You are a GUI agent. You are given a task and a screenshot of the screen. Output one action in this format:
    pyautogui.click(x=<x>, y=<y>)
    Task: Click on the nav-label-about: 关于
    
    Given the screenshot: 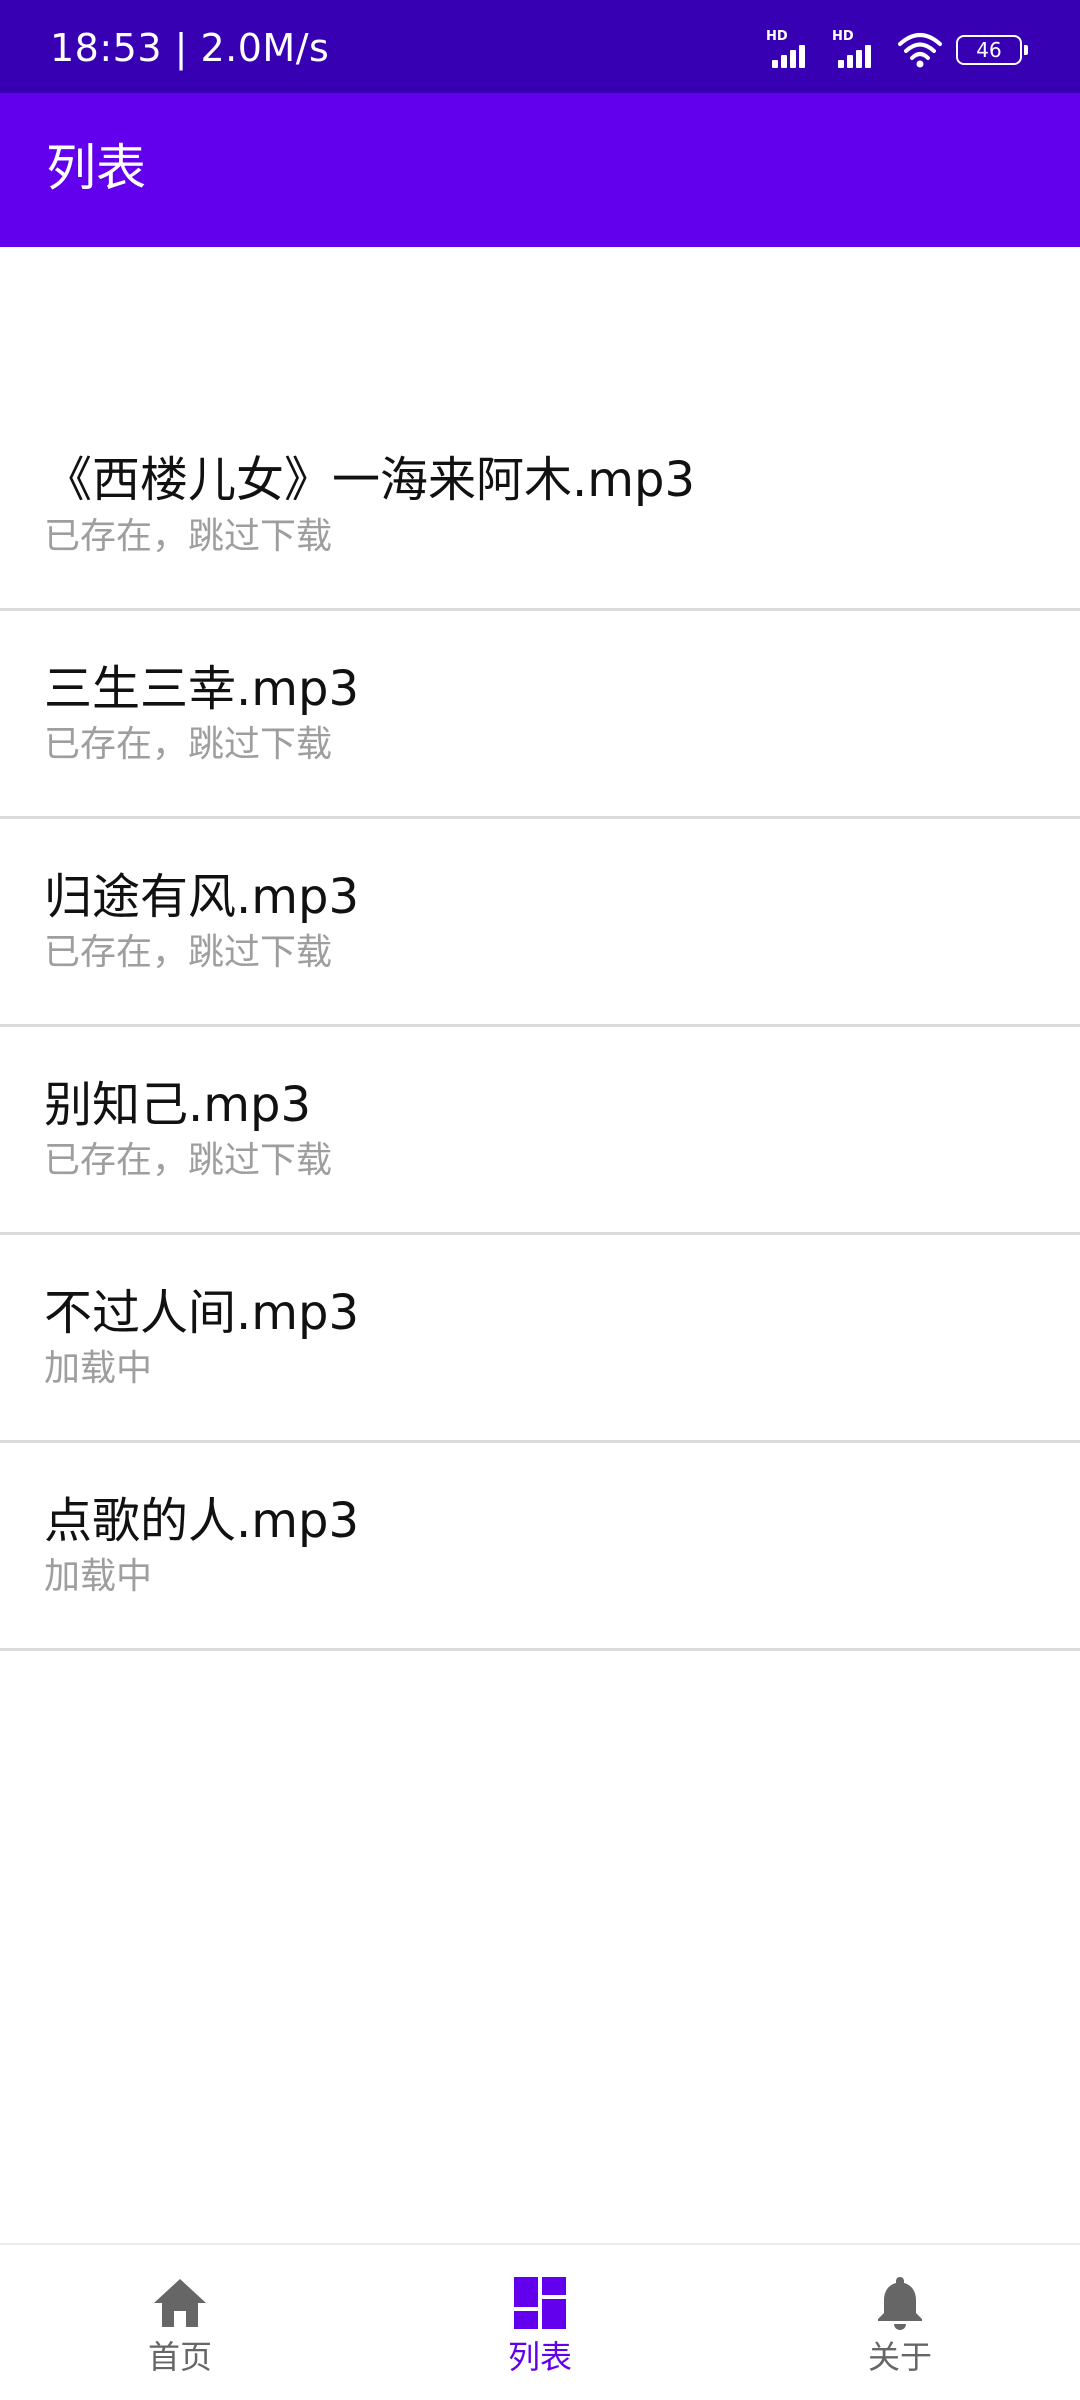 What is the action you would take?
    pyautogui.click(x=899, y=2357)
    